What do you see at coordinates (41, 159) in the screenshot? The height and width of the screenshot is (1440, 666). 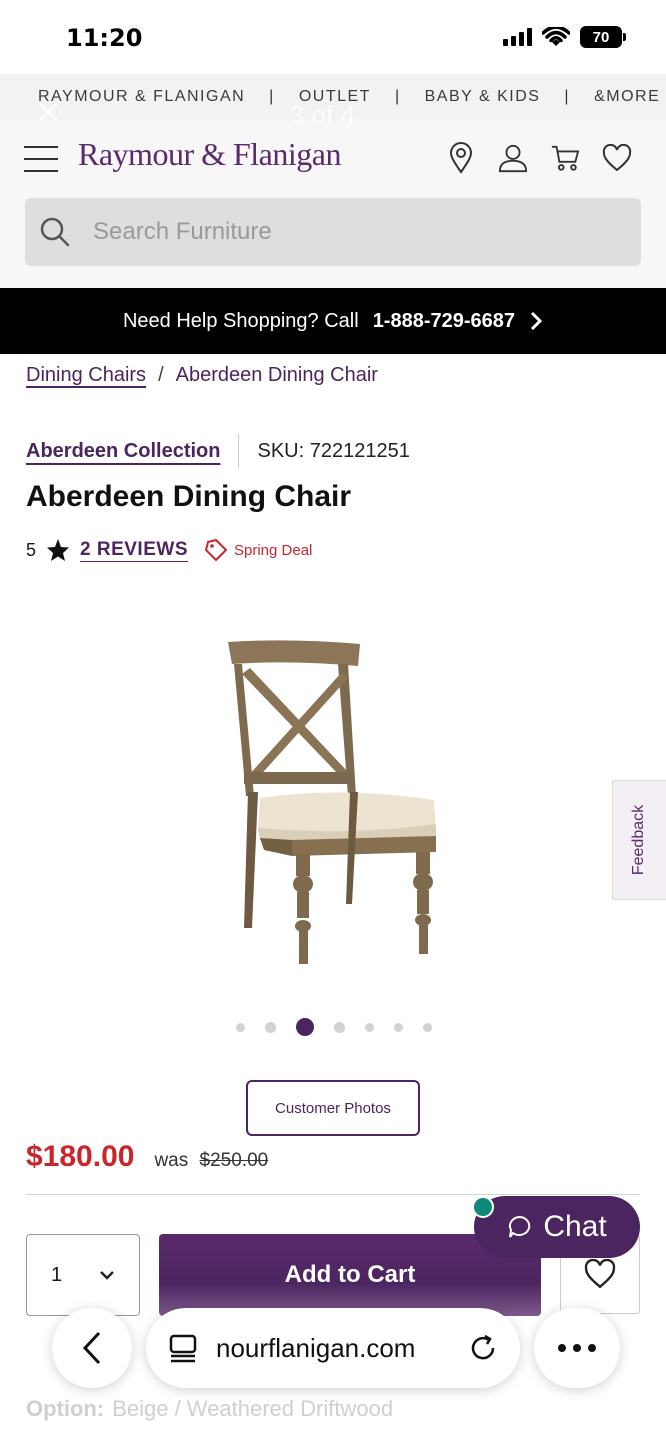 I see `menu-icon` at bounding box center [41, 159].